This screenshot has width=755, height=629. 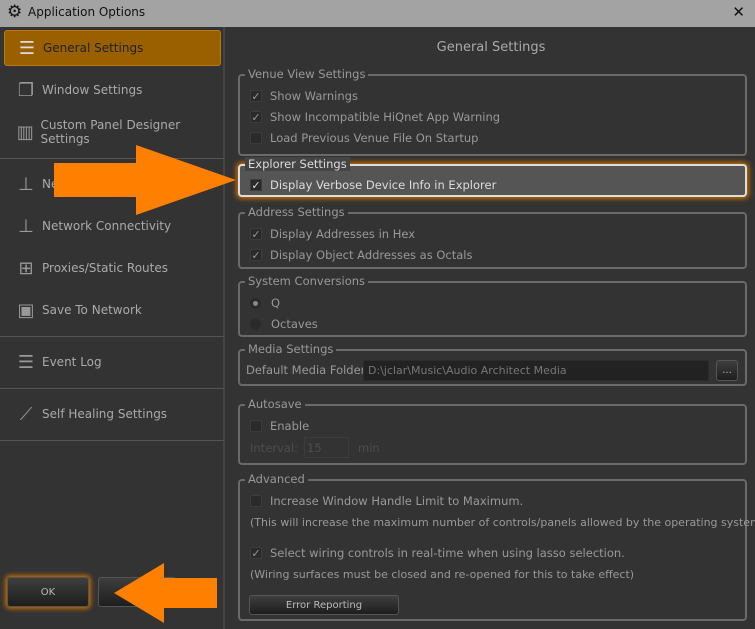 I want to click on checkbox-label: Increase Window Handle Limit to Maximum., so click(x=397, y=501).